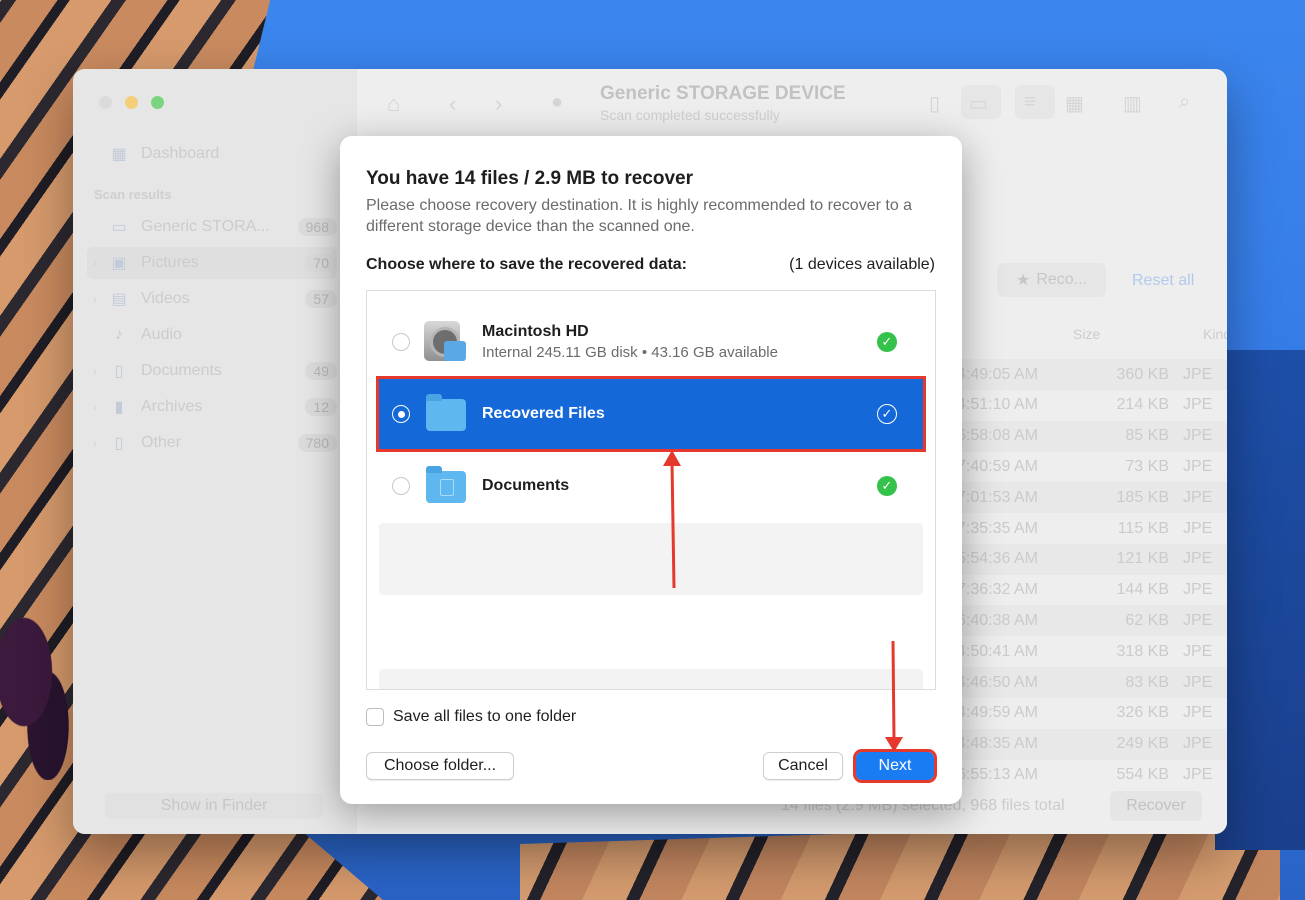 This screenshot has height=900, width=1305. Describe the element at coordinates (672, 519) in the screenshot. I see `annotation-arrow-up` at that location.